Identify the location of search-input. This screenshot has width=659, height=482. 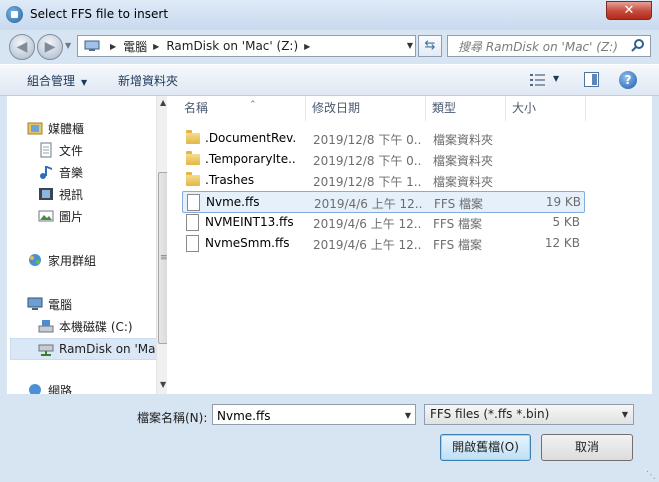
(543, 47).